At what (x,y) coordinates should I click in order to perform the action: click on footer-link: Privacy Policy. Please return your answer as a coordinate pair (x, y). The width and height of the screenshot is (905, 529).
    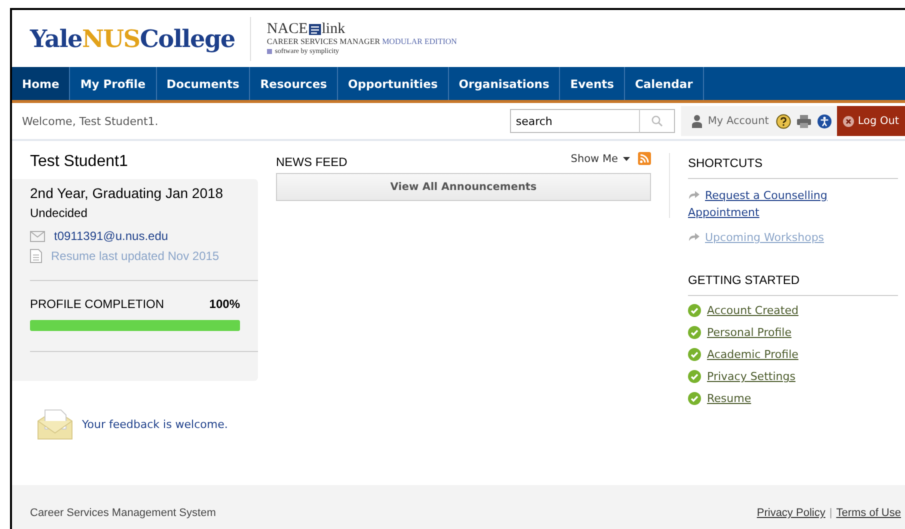
    Looking at the image, I should click on (791, 513).